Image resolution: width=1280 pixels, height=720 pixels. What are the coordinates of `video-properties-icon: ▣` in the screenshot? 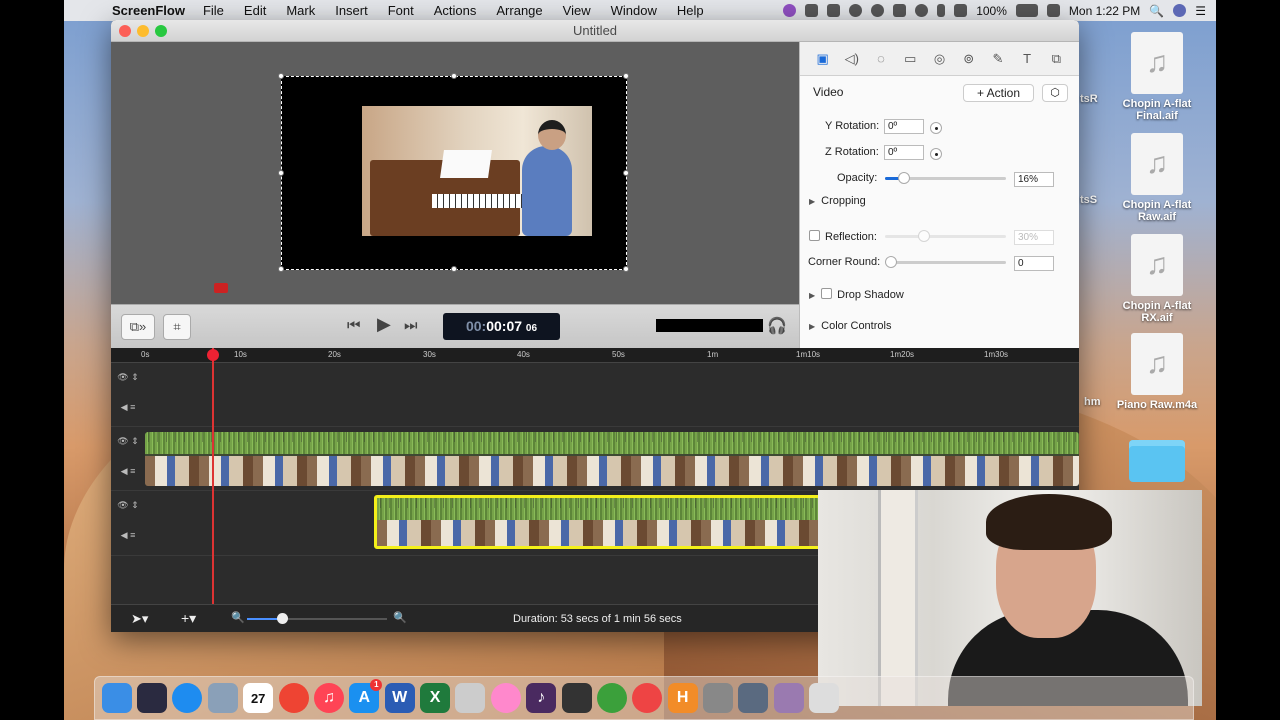 It's located at (823, 59).